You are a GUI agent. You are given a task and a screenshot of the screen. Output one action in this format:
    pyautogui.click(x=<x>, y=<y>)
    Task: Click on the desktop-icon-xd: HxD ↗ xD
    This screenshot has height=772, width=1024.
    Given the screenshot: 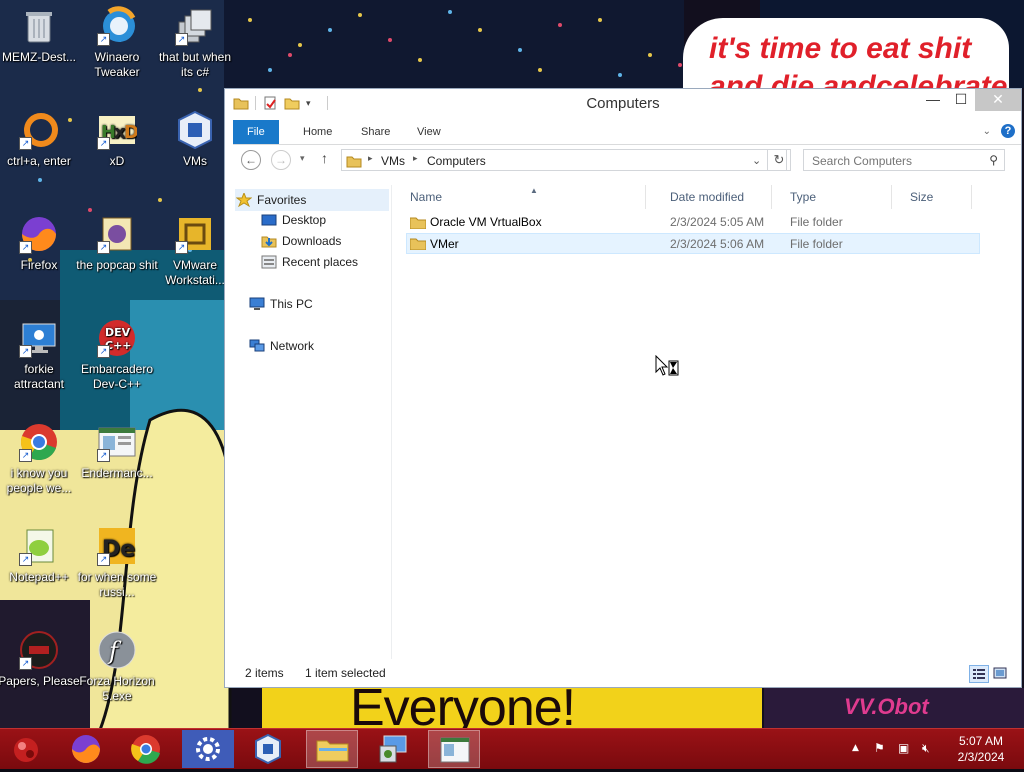 What is the action you would take?
    pyautogui.click(x=117, y=139)
    